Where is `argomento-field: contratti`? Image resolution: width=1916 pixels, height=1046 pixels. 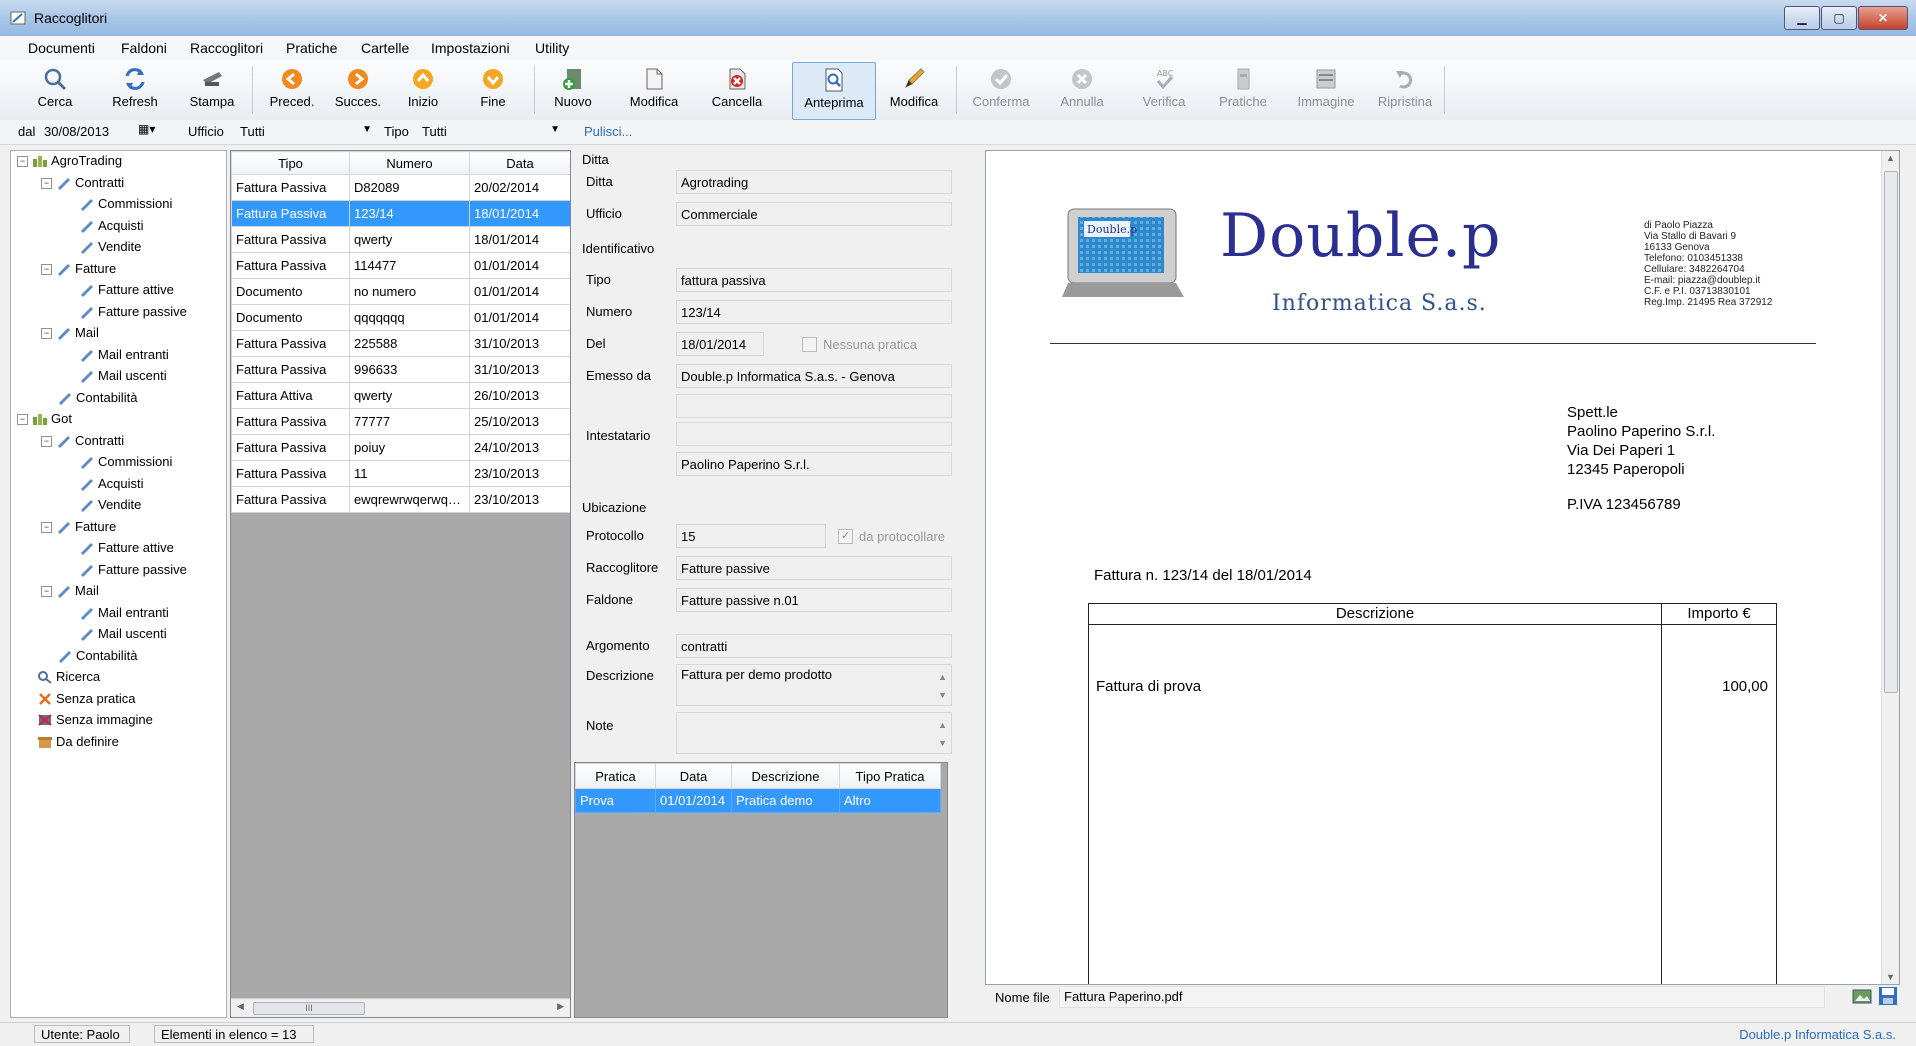 argomento-field: contratti is located at coordinates (814, 646).